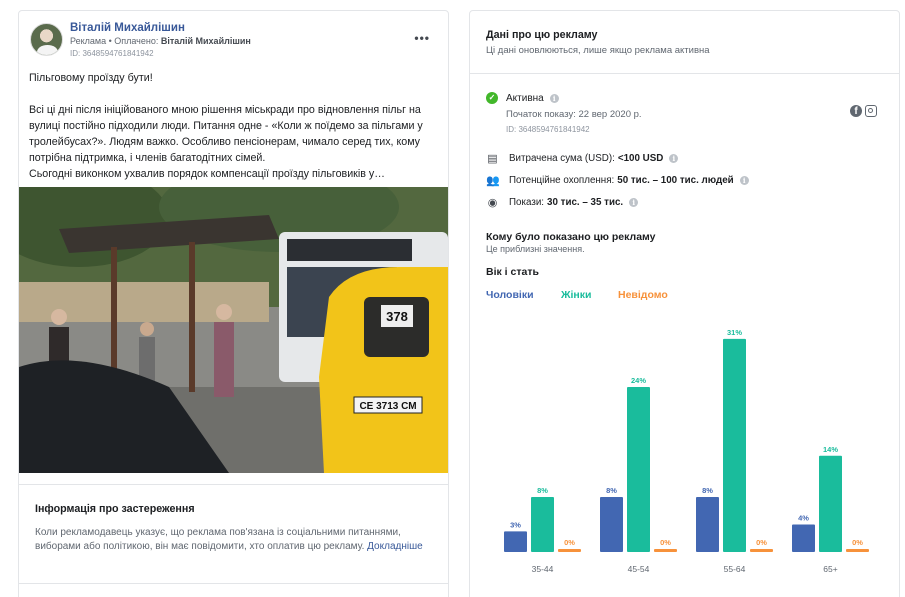  I want to click on people-icon: 👥, so click(493, 180).